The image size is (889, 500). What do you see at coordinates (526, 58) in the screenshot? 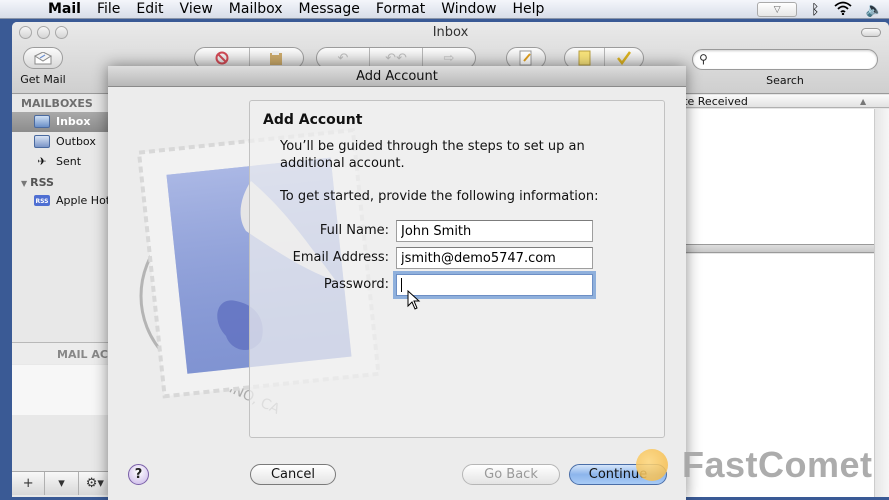
I see `new-message-icon` at bounding box center [526, 58].